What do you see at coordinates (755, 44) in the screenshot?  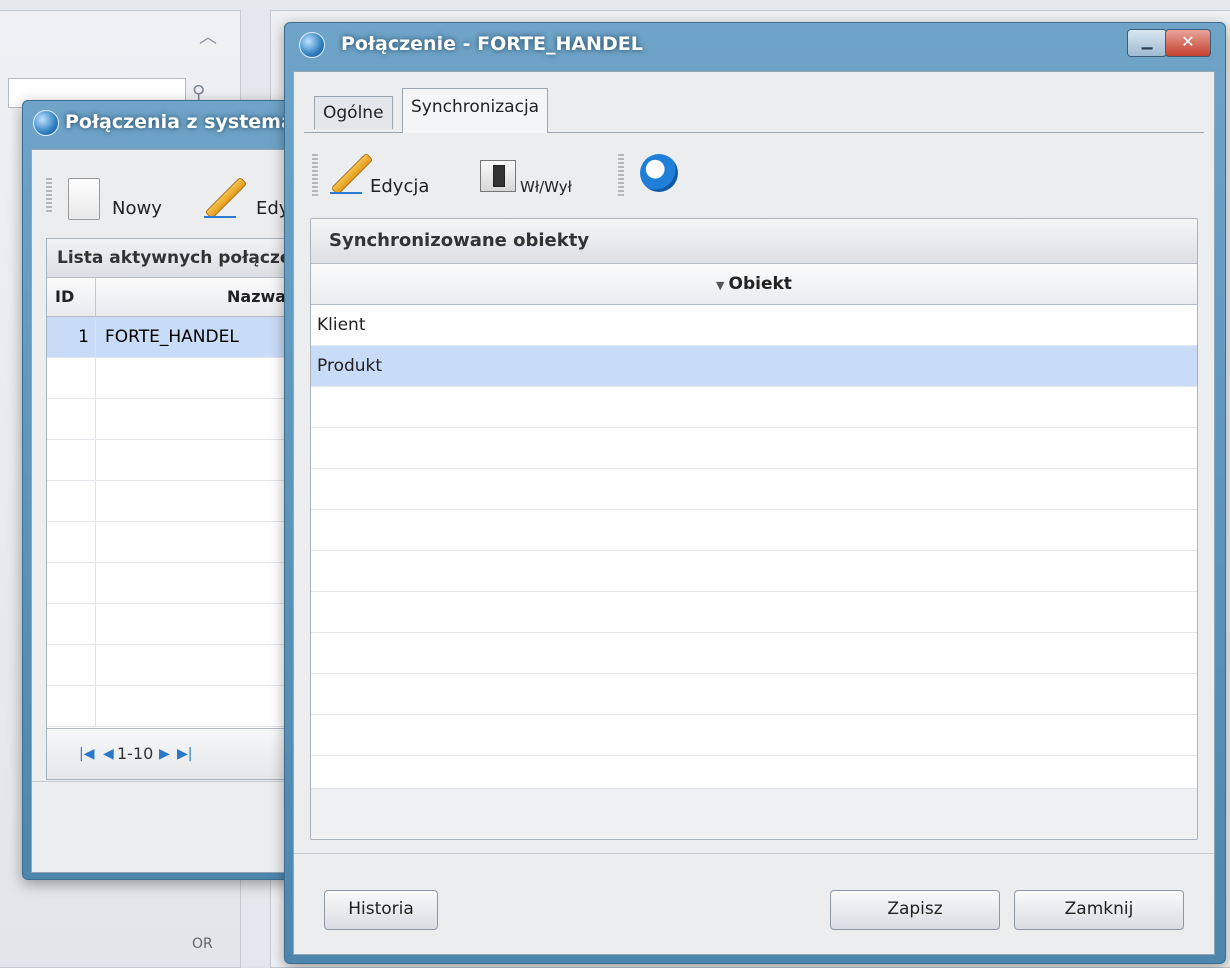 I see `connection-dialog-titlebar: Połączenie - FORTE_HANDEL` at bounding box center [755, 44].